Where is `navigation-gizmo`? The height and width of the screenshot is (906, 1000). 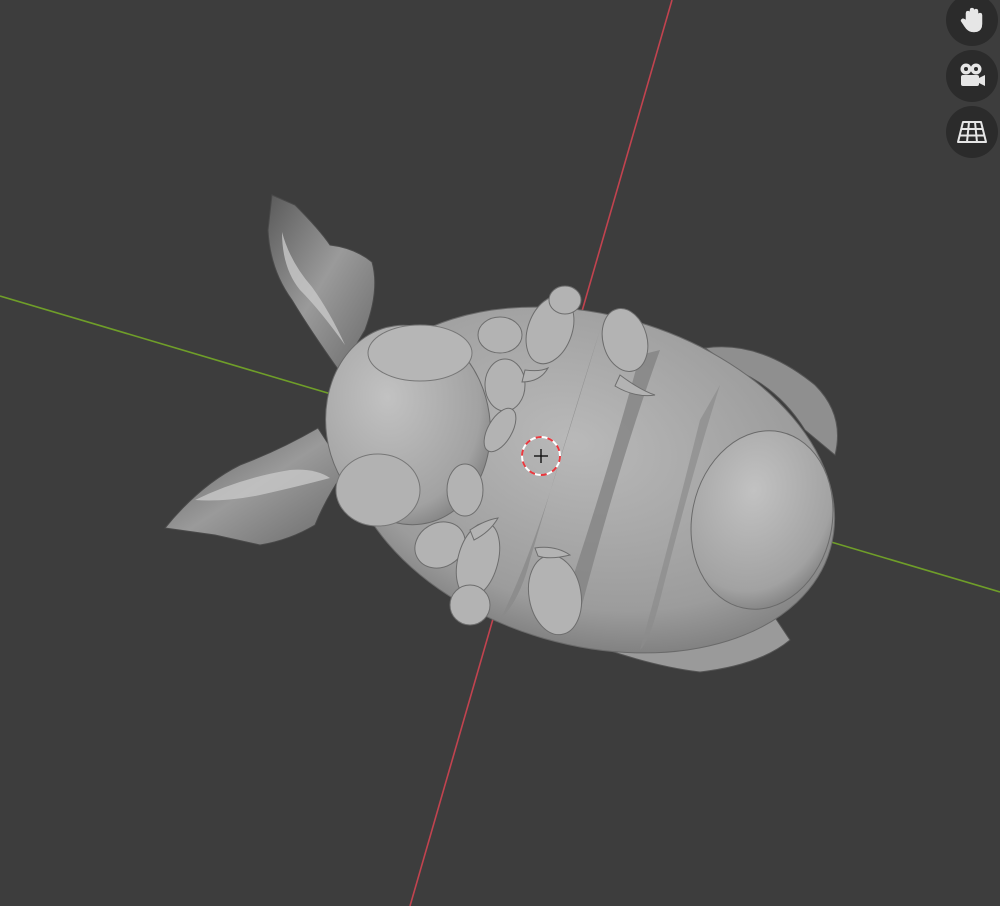 navigation-gizmo is located at coordinates (970, 85).